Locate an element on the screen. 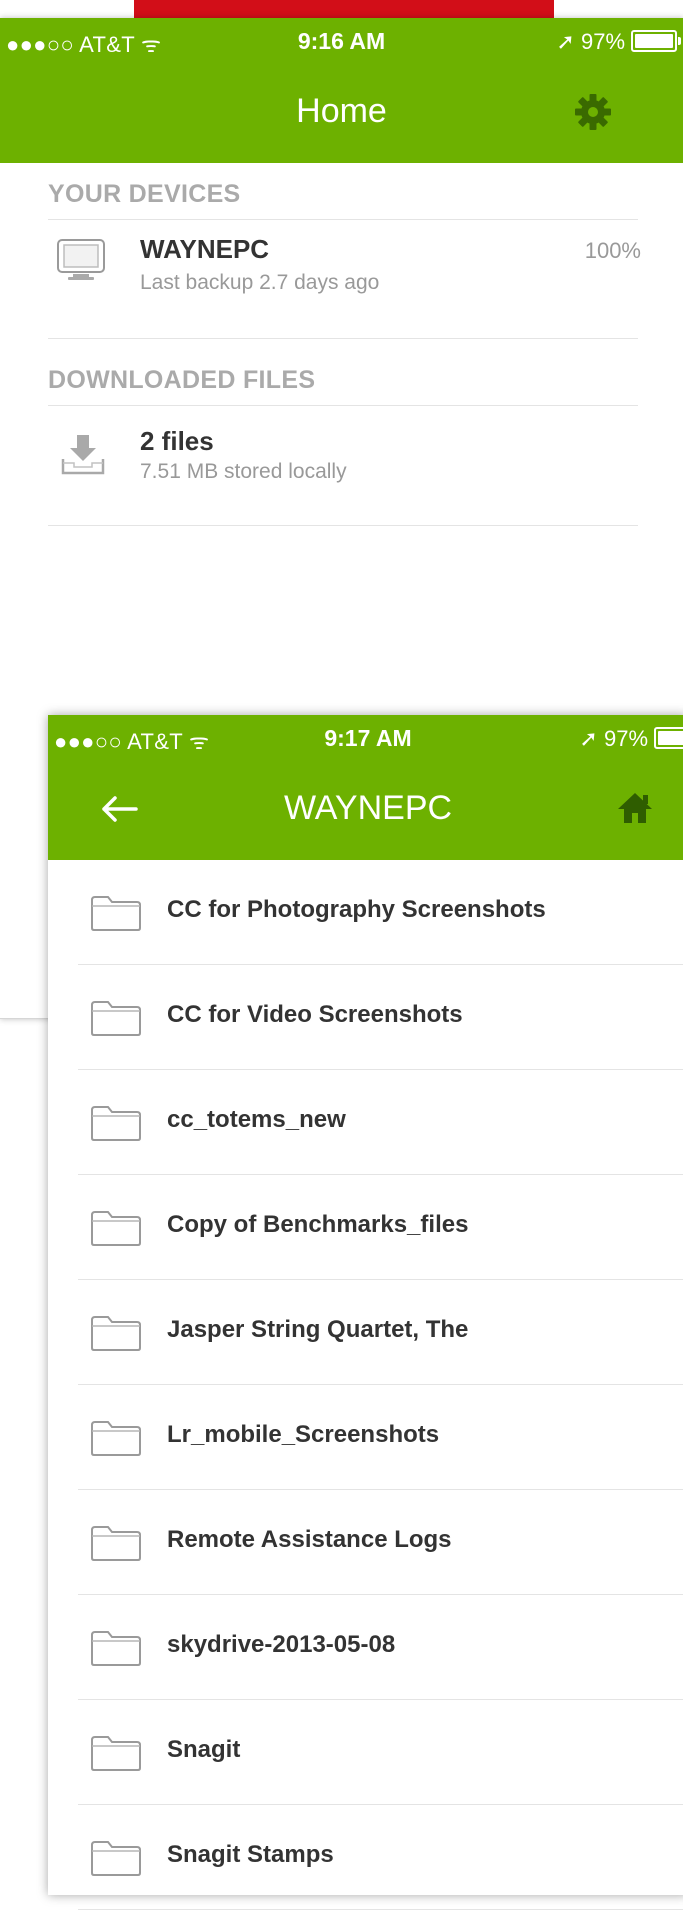  folder-name: cc_totems_new is located at coordinates (256, 1119).